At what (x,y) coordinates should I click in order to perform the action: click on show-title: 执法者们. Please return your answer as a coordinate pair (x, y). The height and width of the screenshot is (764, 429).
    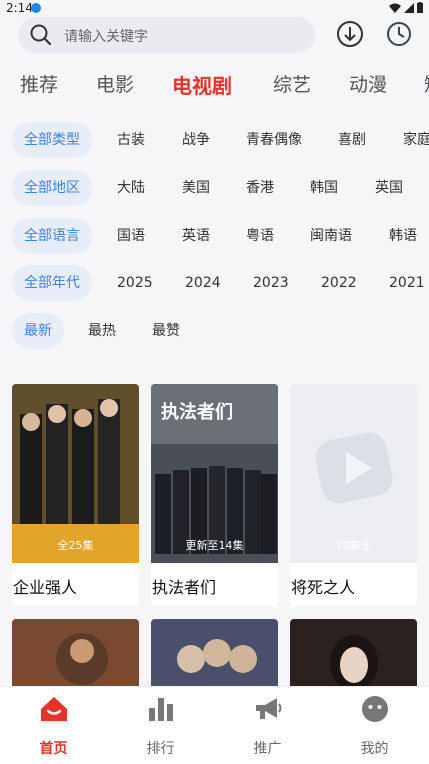
    Looking at the image, I should click on (184, 587).